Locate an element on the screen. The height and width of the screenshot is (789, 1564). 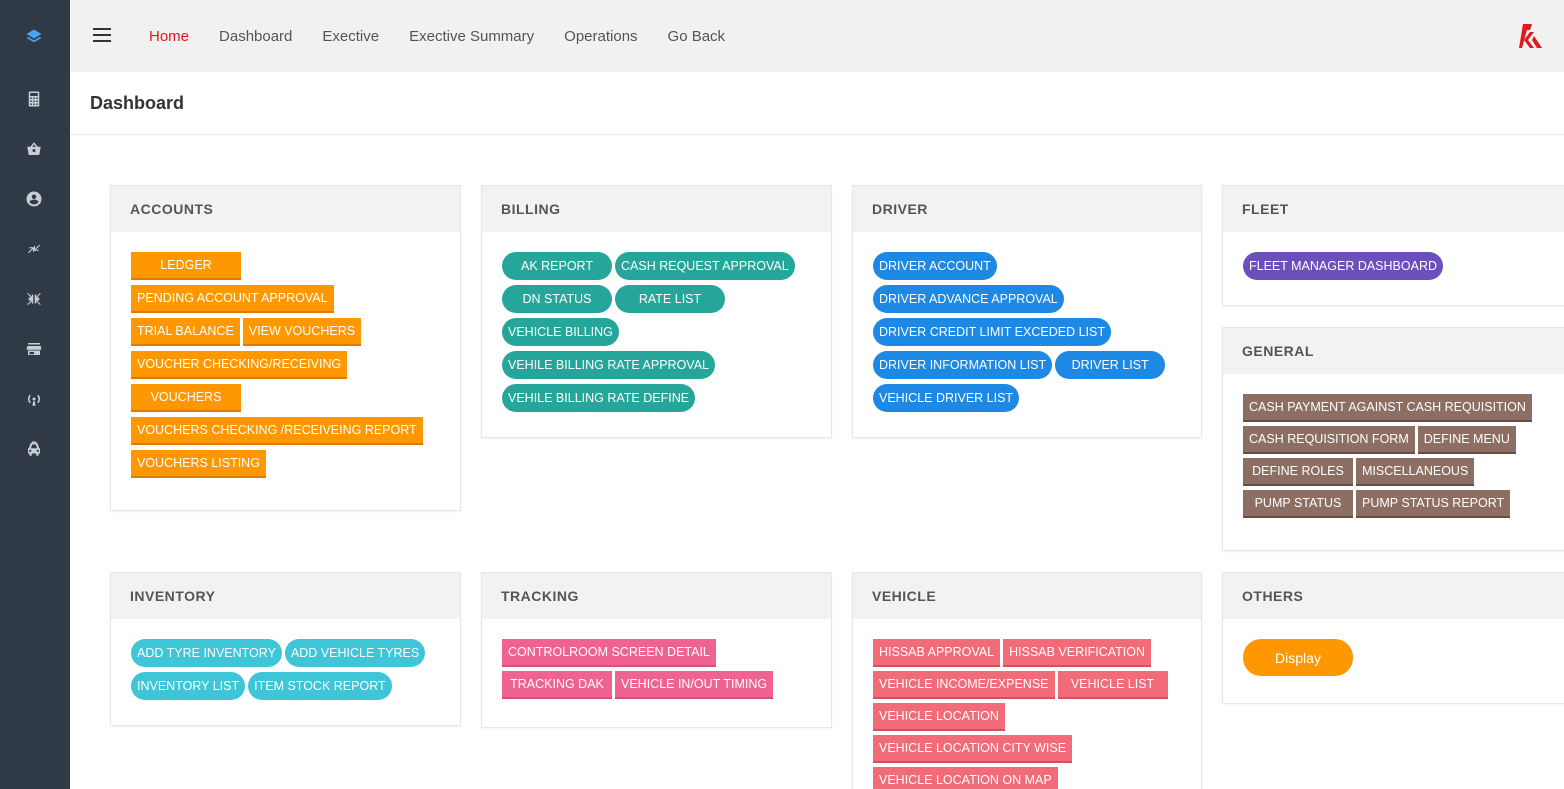
miscellaneous-button: MISCELLANEOUS is located at coordinates (1415, 472).